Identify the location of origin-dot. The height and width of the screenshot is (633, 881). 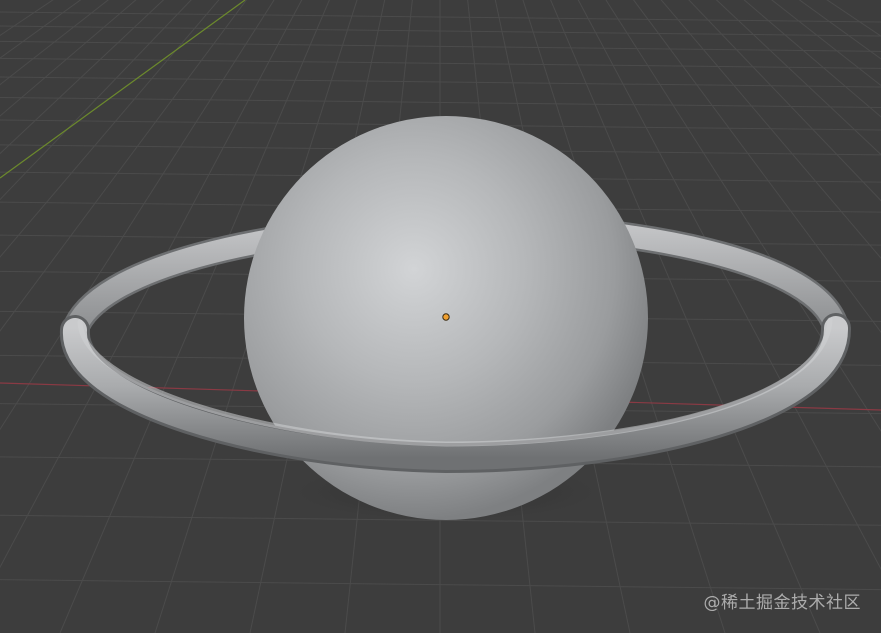
(446, 317).